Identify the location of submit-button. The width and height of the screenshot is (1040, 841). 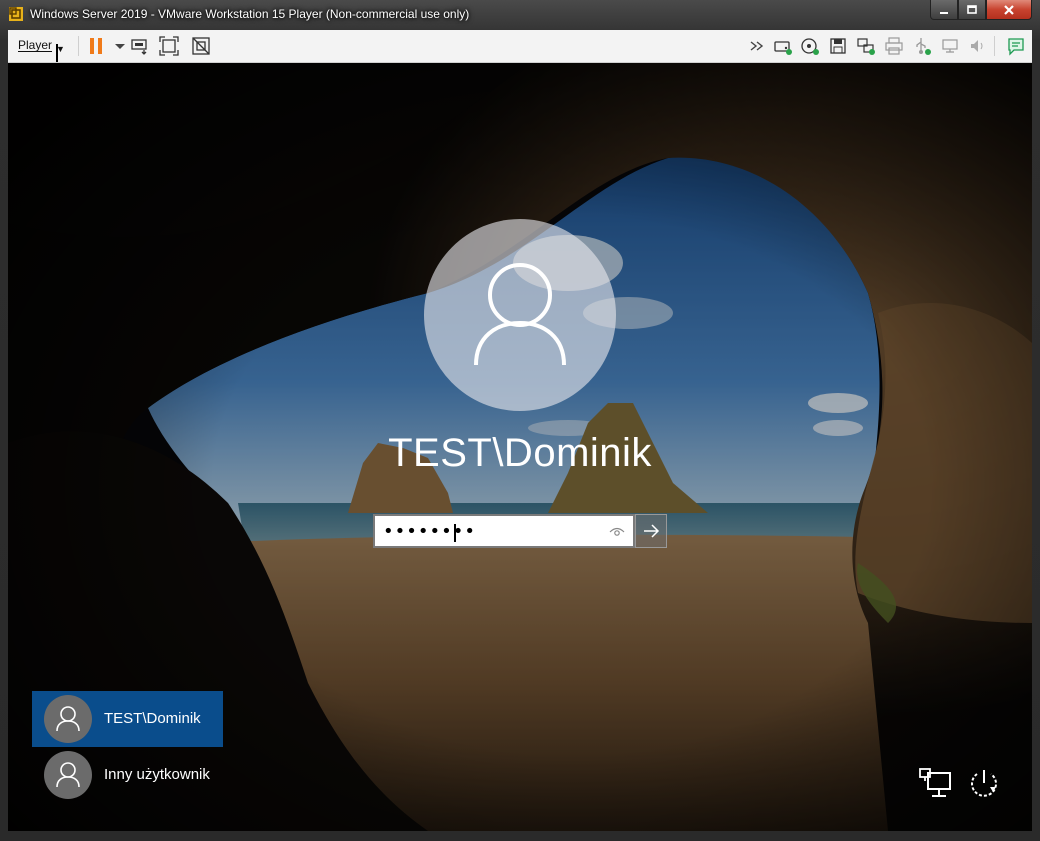
(651, 531).